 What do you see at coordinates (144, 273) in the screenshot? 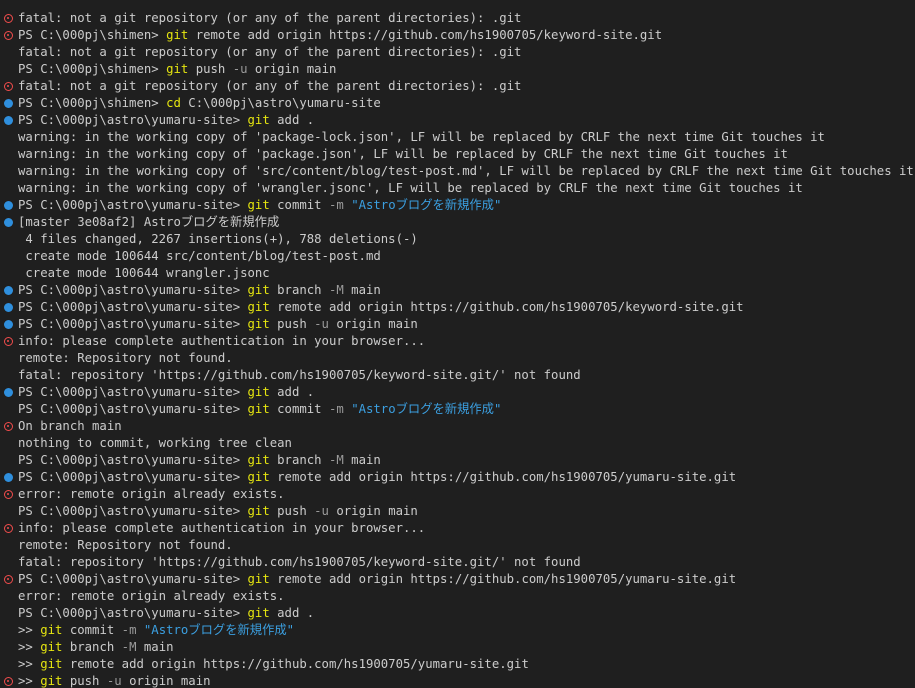
I see `output-text: create mode 100644 wrangler.jsonc` at bounding box center [144, 273].